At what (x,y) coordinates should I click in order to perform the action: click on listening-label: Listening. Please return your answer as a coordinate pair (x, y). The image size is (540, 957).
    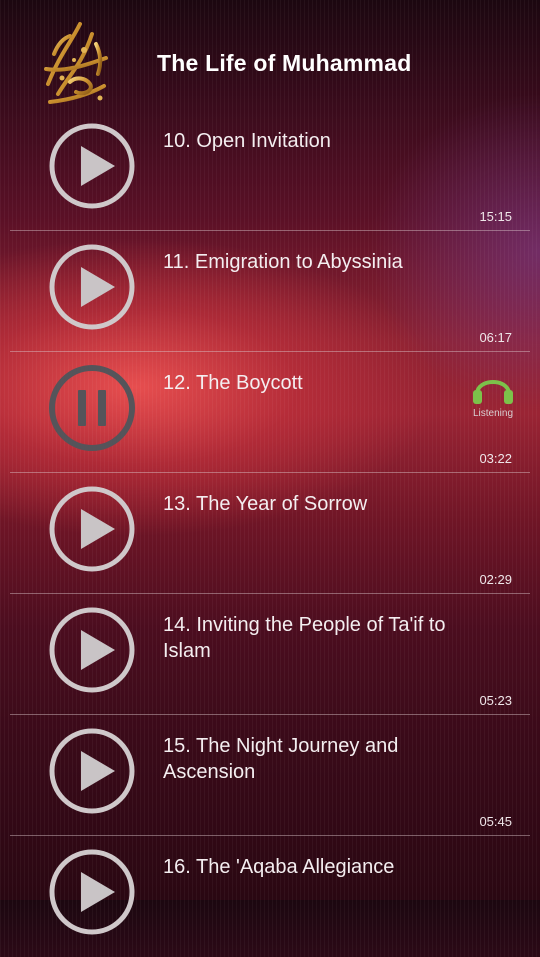
    Looking at the image, I should click on (493, 413).